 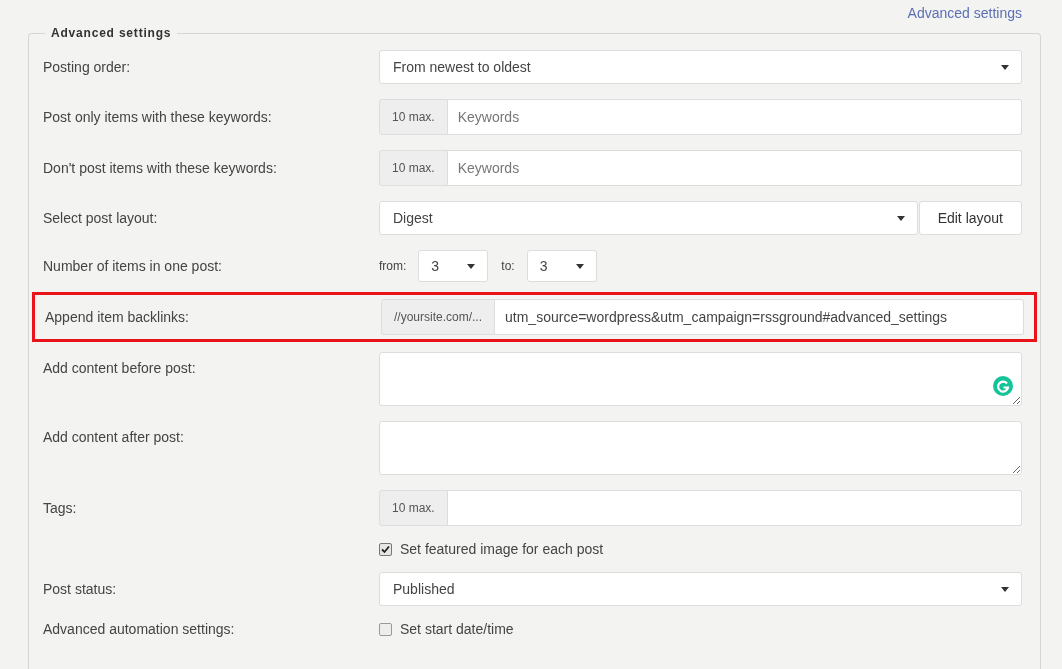 I want to click on field-label: Advanced automation settings:, so click(x=139, y=629).